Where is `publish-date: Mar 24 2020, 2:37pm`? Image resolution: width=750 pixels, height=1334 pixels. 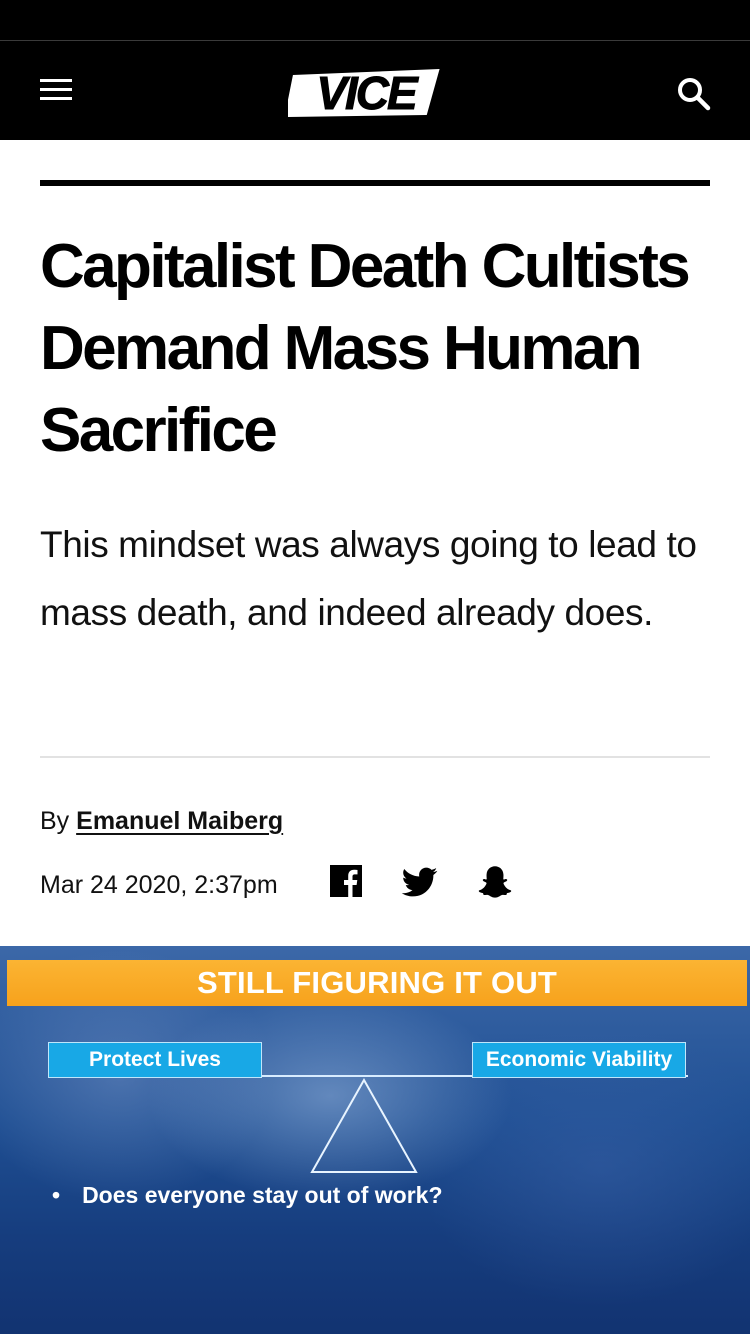
publish-date: Mar 24 2020, 2:37pm is located at coordinates (159, 885).